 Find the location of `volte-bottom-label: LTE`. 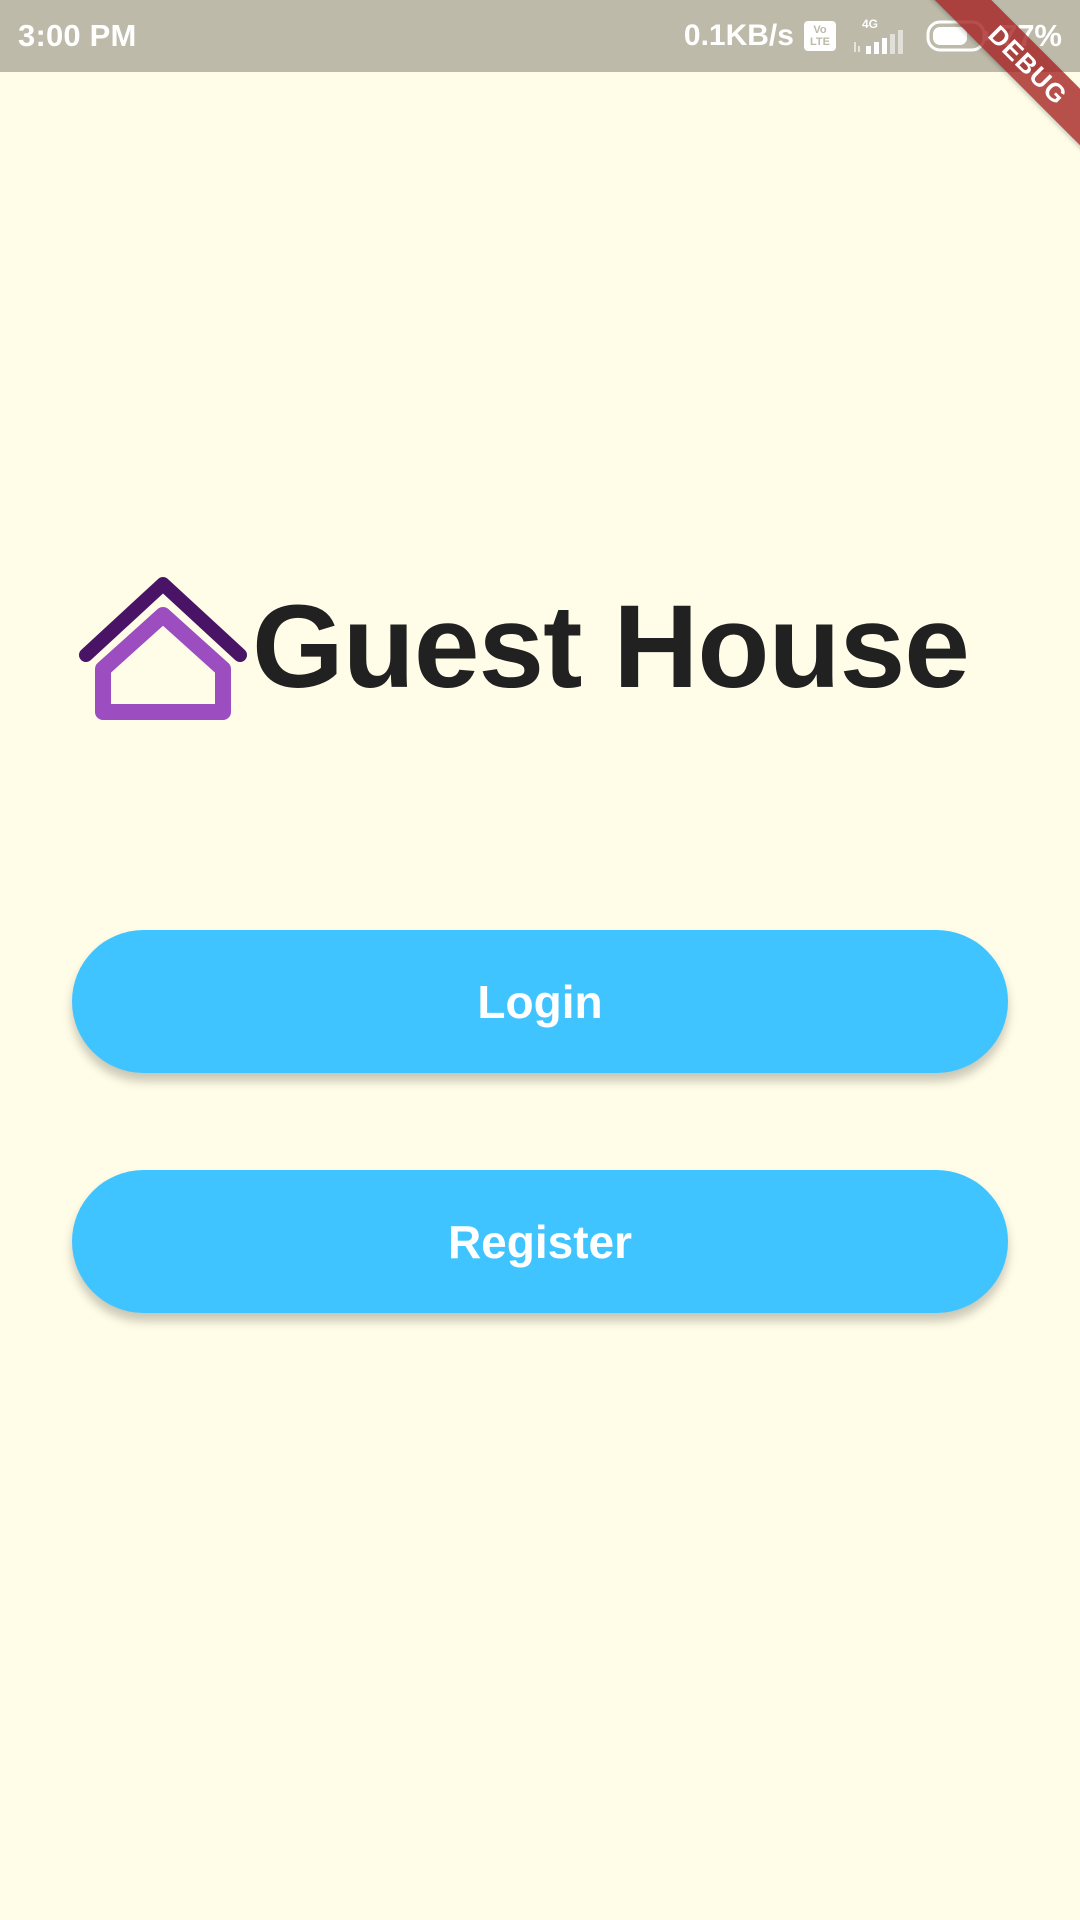

volte-bottom-label: LTE is located at coordinates (819, 42).